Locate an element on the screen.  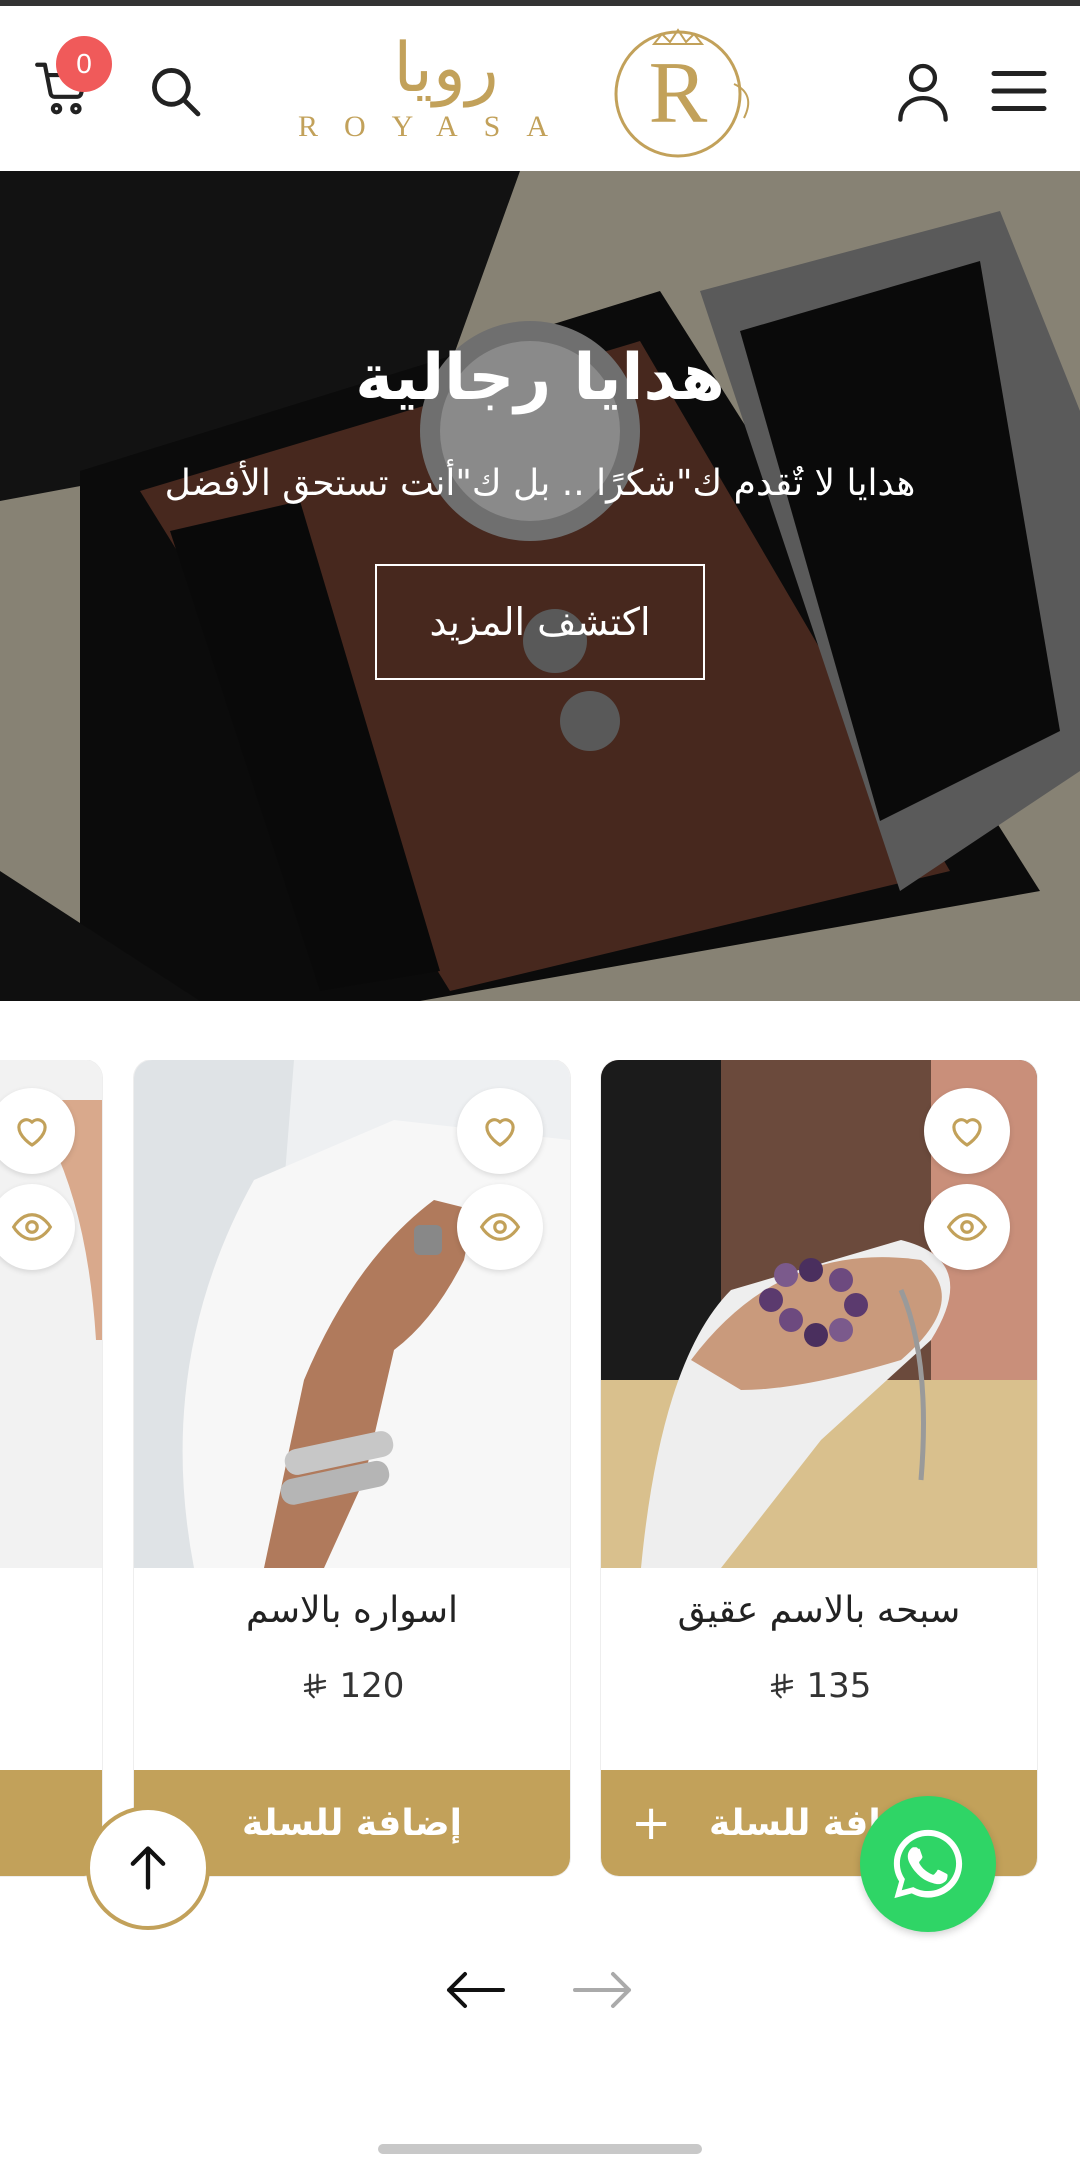
arrow-up-icon is located at coordinates (148, 1868).